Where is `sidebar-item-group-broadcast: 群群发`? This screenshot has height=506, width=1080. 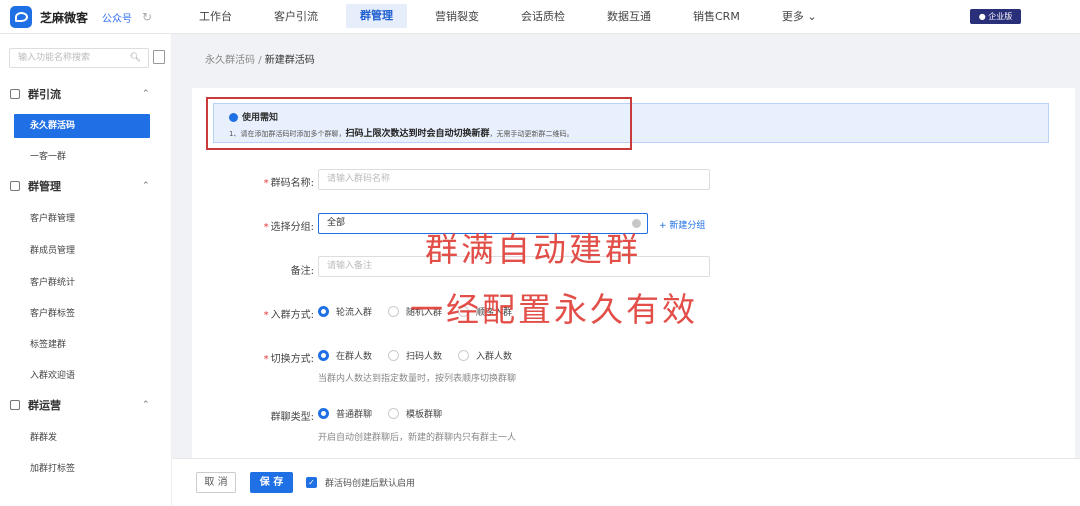 sidebar-item-group-broadcast: 群群发 is located at coordinates (82, 438).